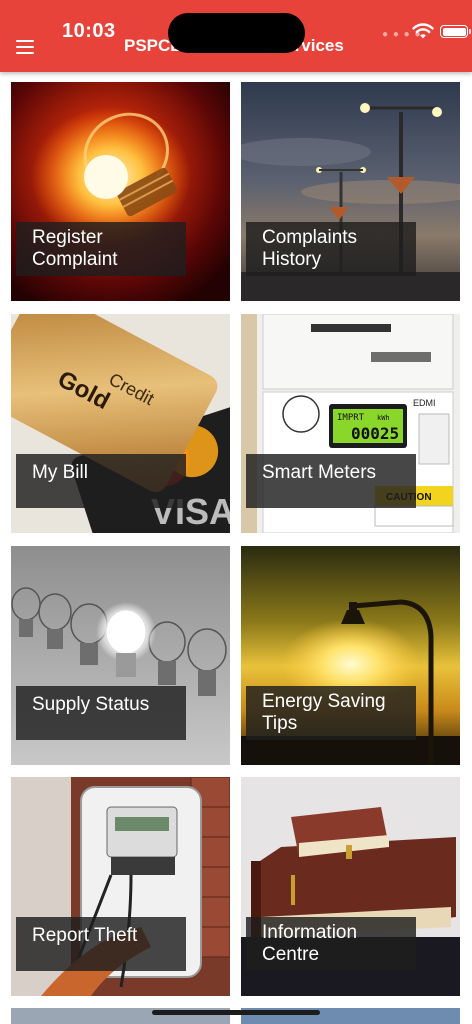  Describe the element at coordinates (120, 191) in the screenshot. I see `tile-register-complaint: Register Complaint` at that location.